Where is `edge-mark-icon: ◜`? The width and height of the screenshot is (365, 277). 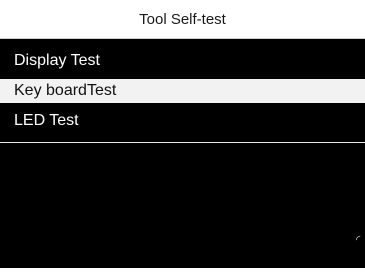
edge-mark-icon: ◜ is located at coordinates (358, 240).